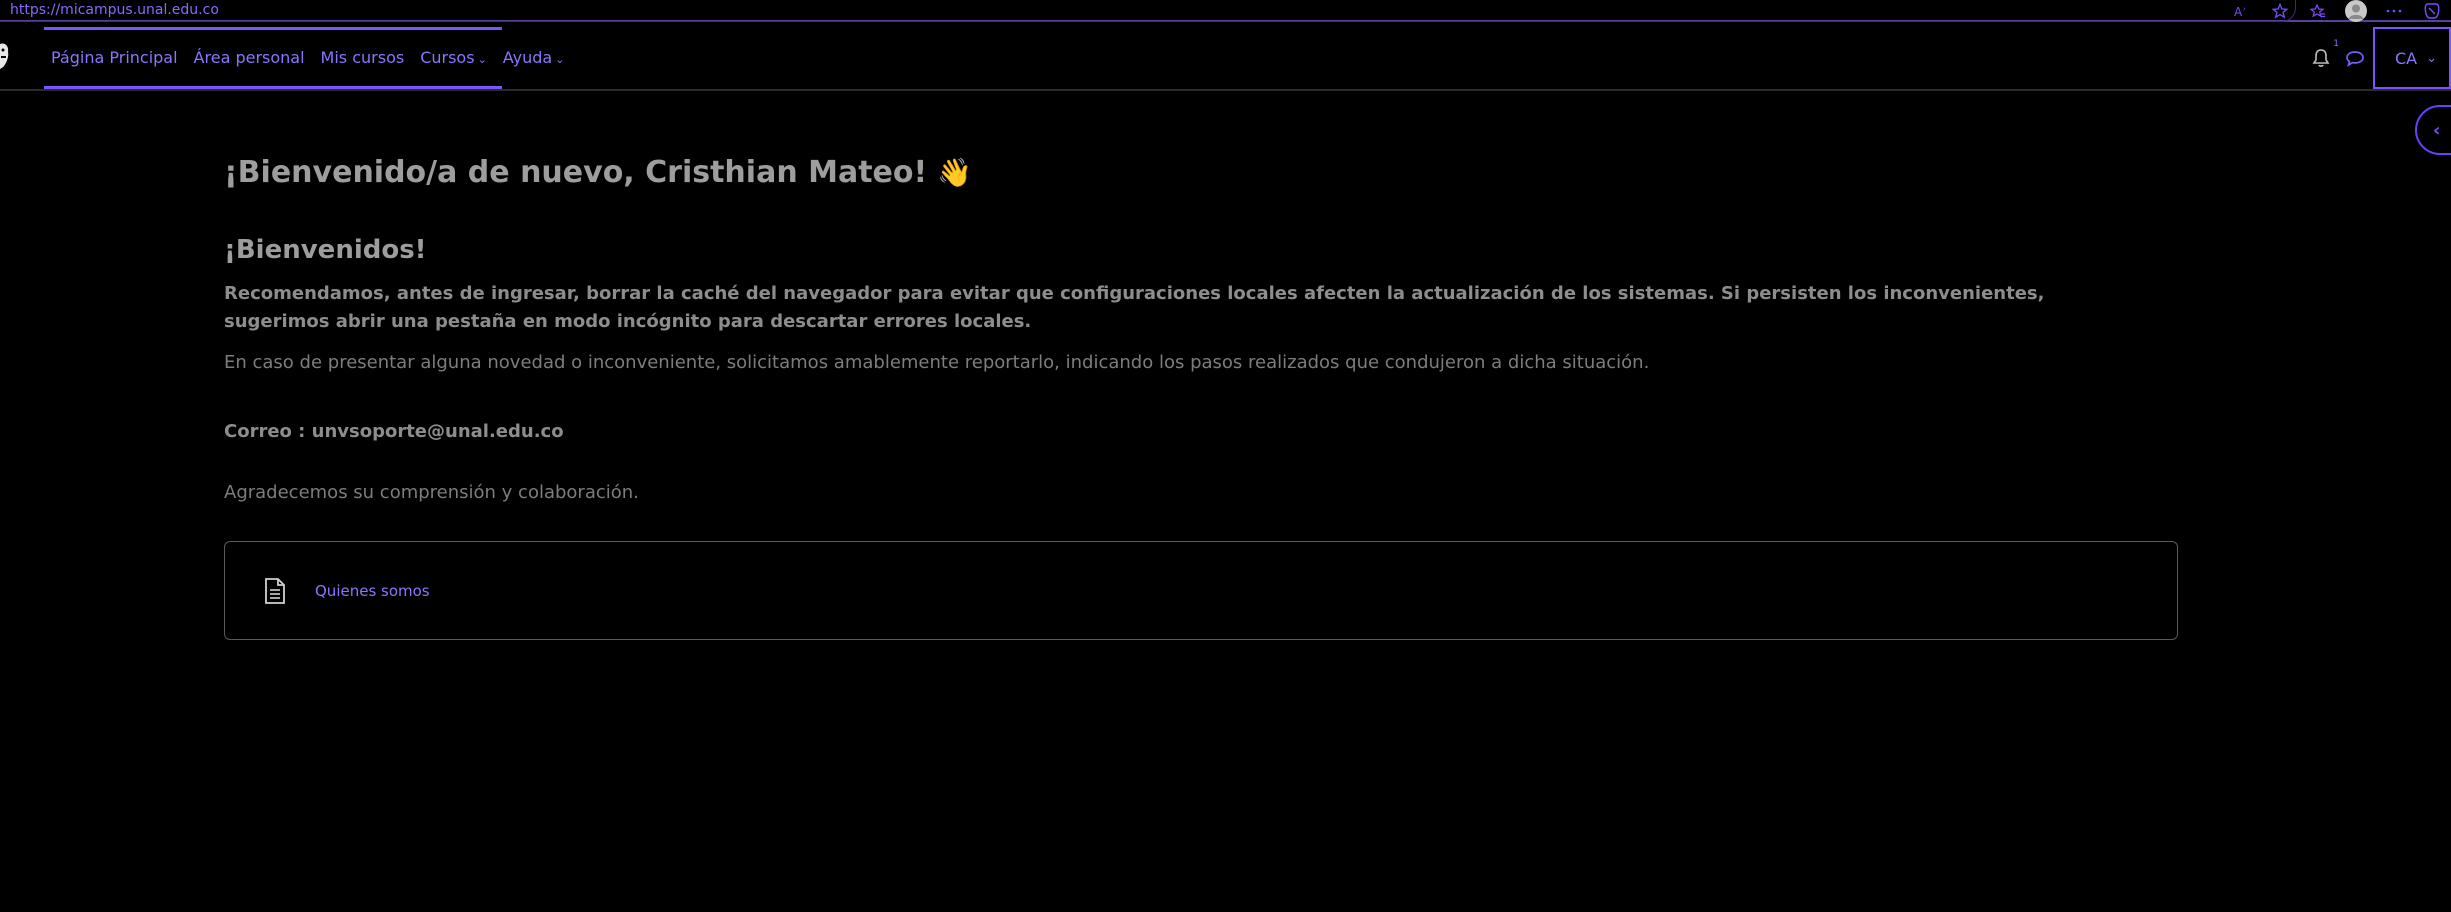 This screenshot has width=2451, height=912. I want to click on chevron-left-icon: ‹, so click(2437, 130).